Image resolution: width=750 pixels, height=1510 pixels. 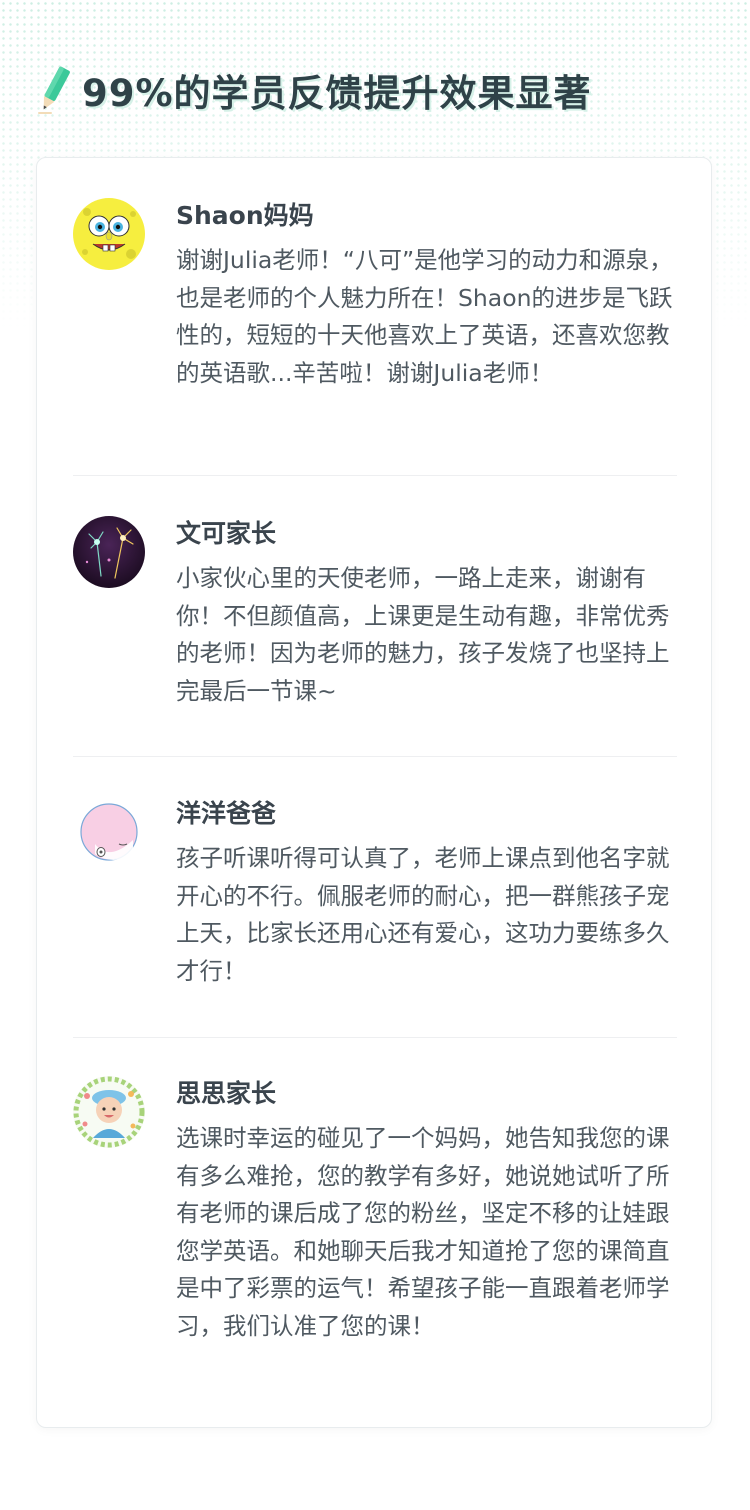 I want to click on child-photo-avatar-icon, so click(x=109, y=1112).